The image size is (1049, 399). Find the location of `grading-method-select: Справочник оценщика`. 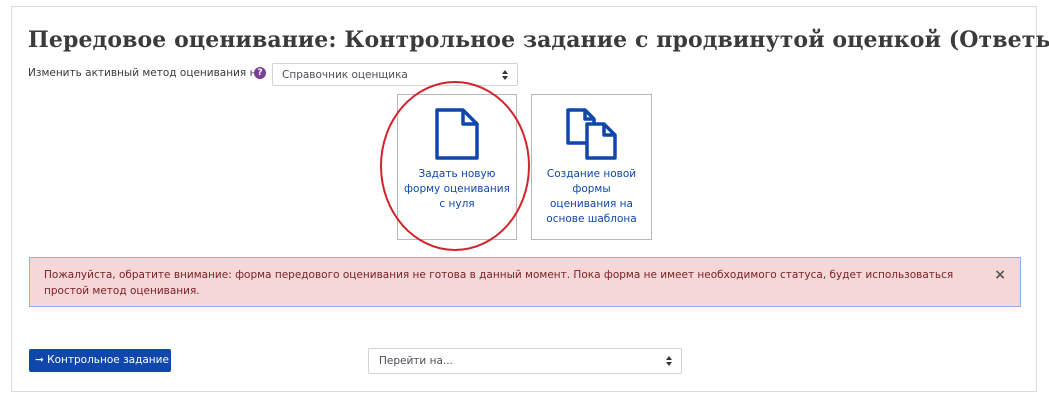

grading-method-select: Справочник оценщика is located at coordinates (395, 74).